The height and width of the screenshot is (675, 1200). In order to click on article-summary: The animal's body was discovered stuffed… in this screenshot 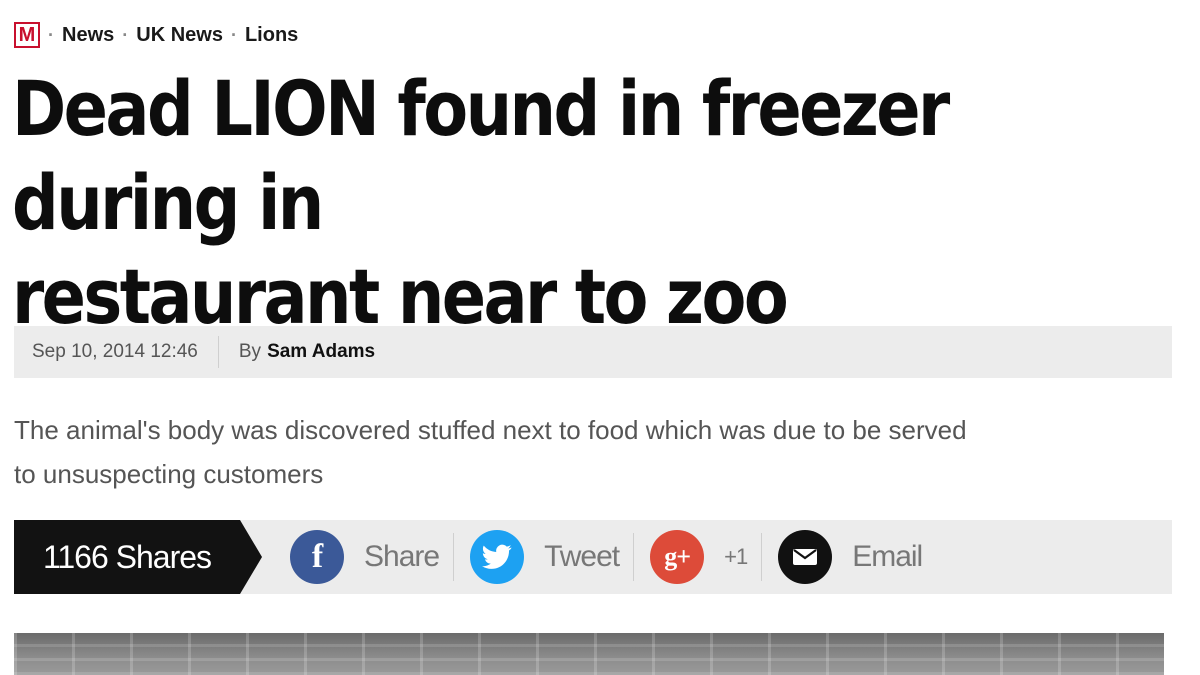, I will do `click(594, 452)`.